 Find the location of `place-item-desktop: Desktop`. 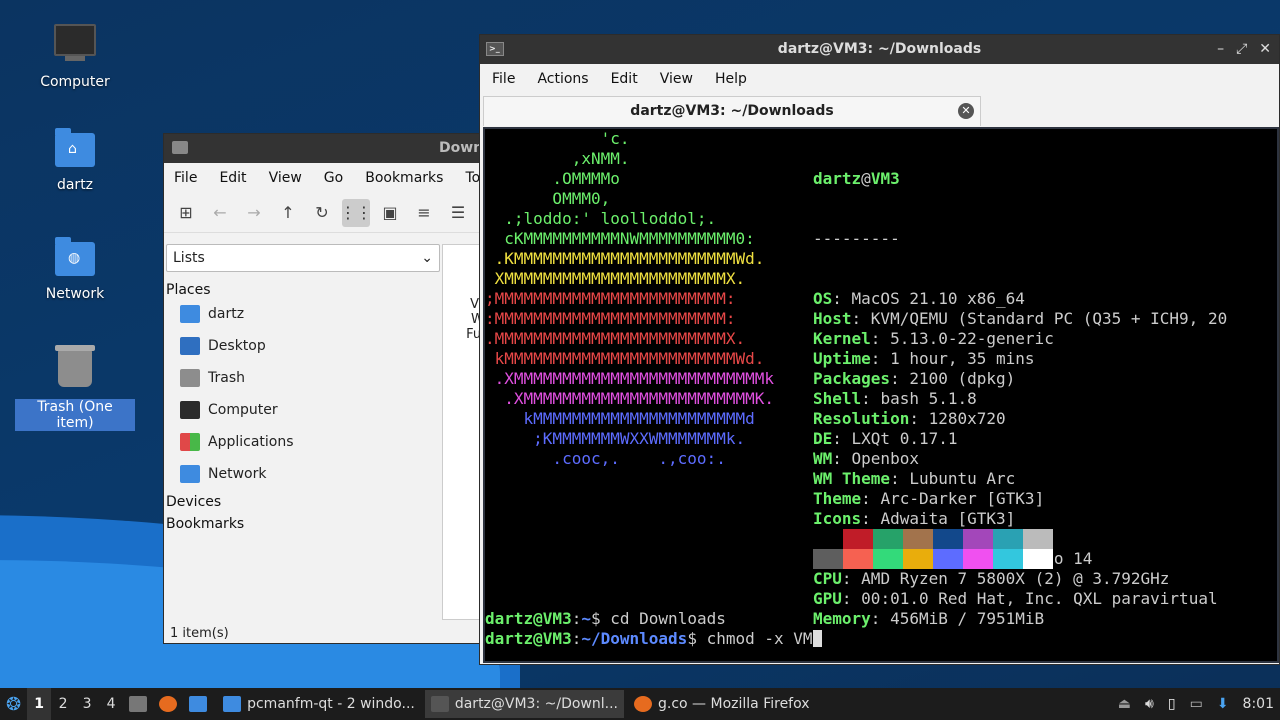

place-item-desktop: Desktop is located at coordinates (303, 346).